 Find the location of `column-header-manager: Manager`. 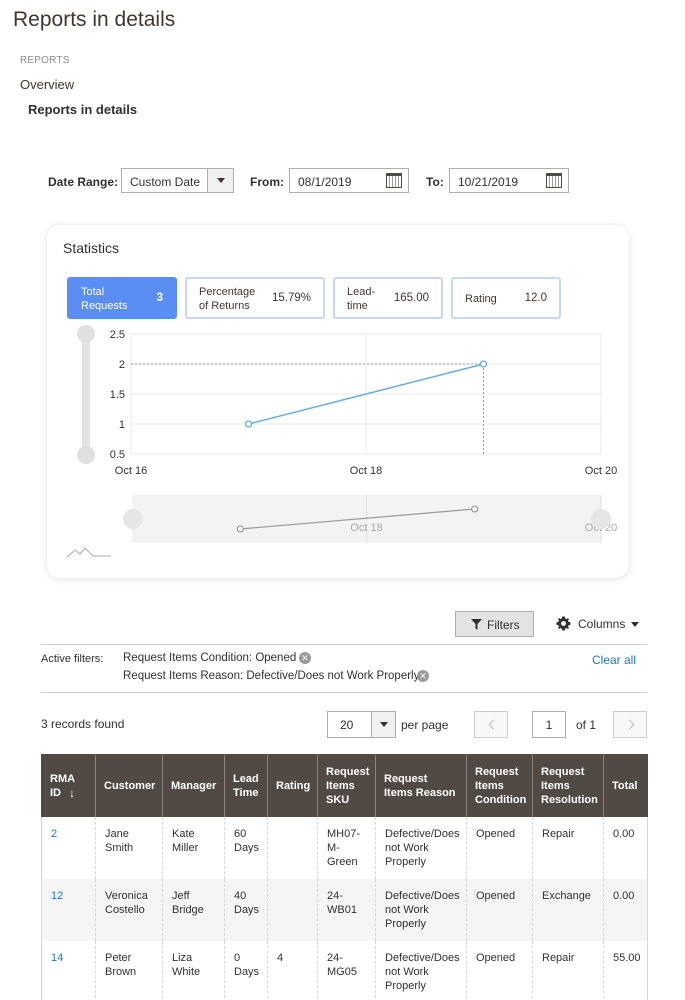

column-header-manager: Manager is located at coordinates (193, 785).